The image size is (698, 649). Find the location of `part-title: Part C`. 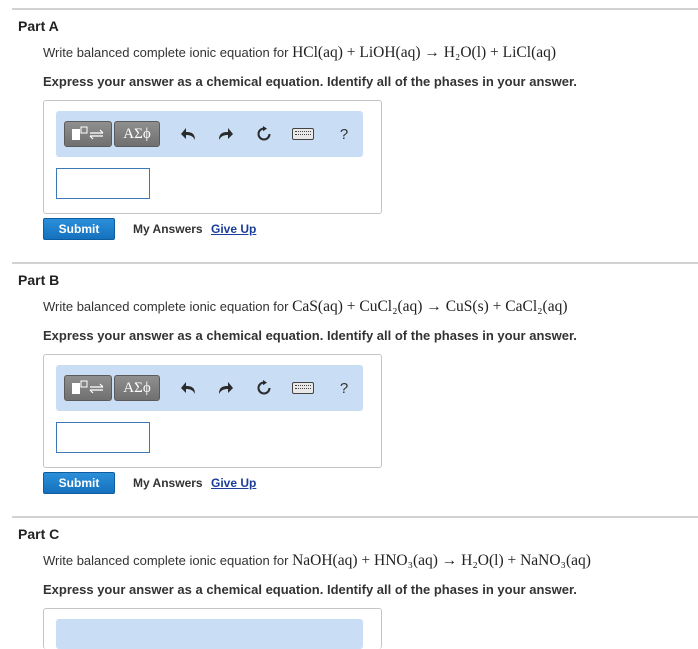

part-title: Part C is located at coordinates (39, 534).